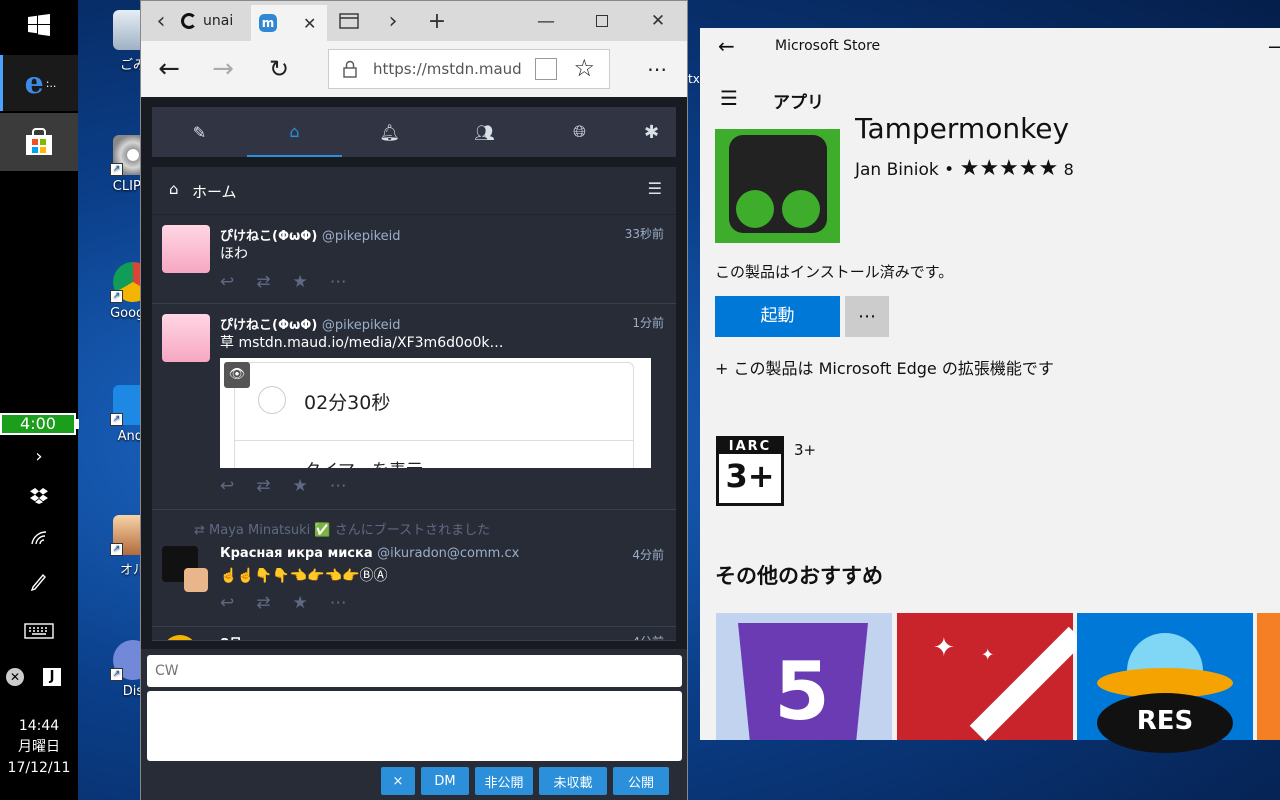 Image resolution: width=1280 pixels, height=800 pixels. Describe the element at coordinates (347, 403) in the screenshot. I see `media-timer-text: 02分30秒` at that location.